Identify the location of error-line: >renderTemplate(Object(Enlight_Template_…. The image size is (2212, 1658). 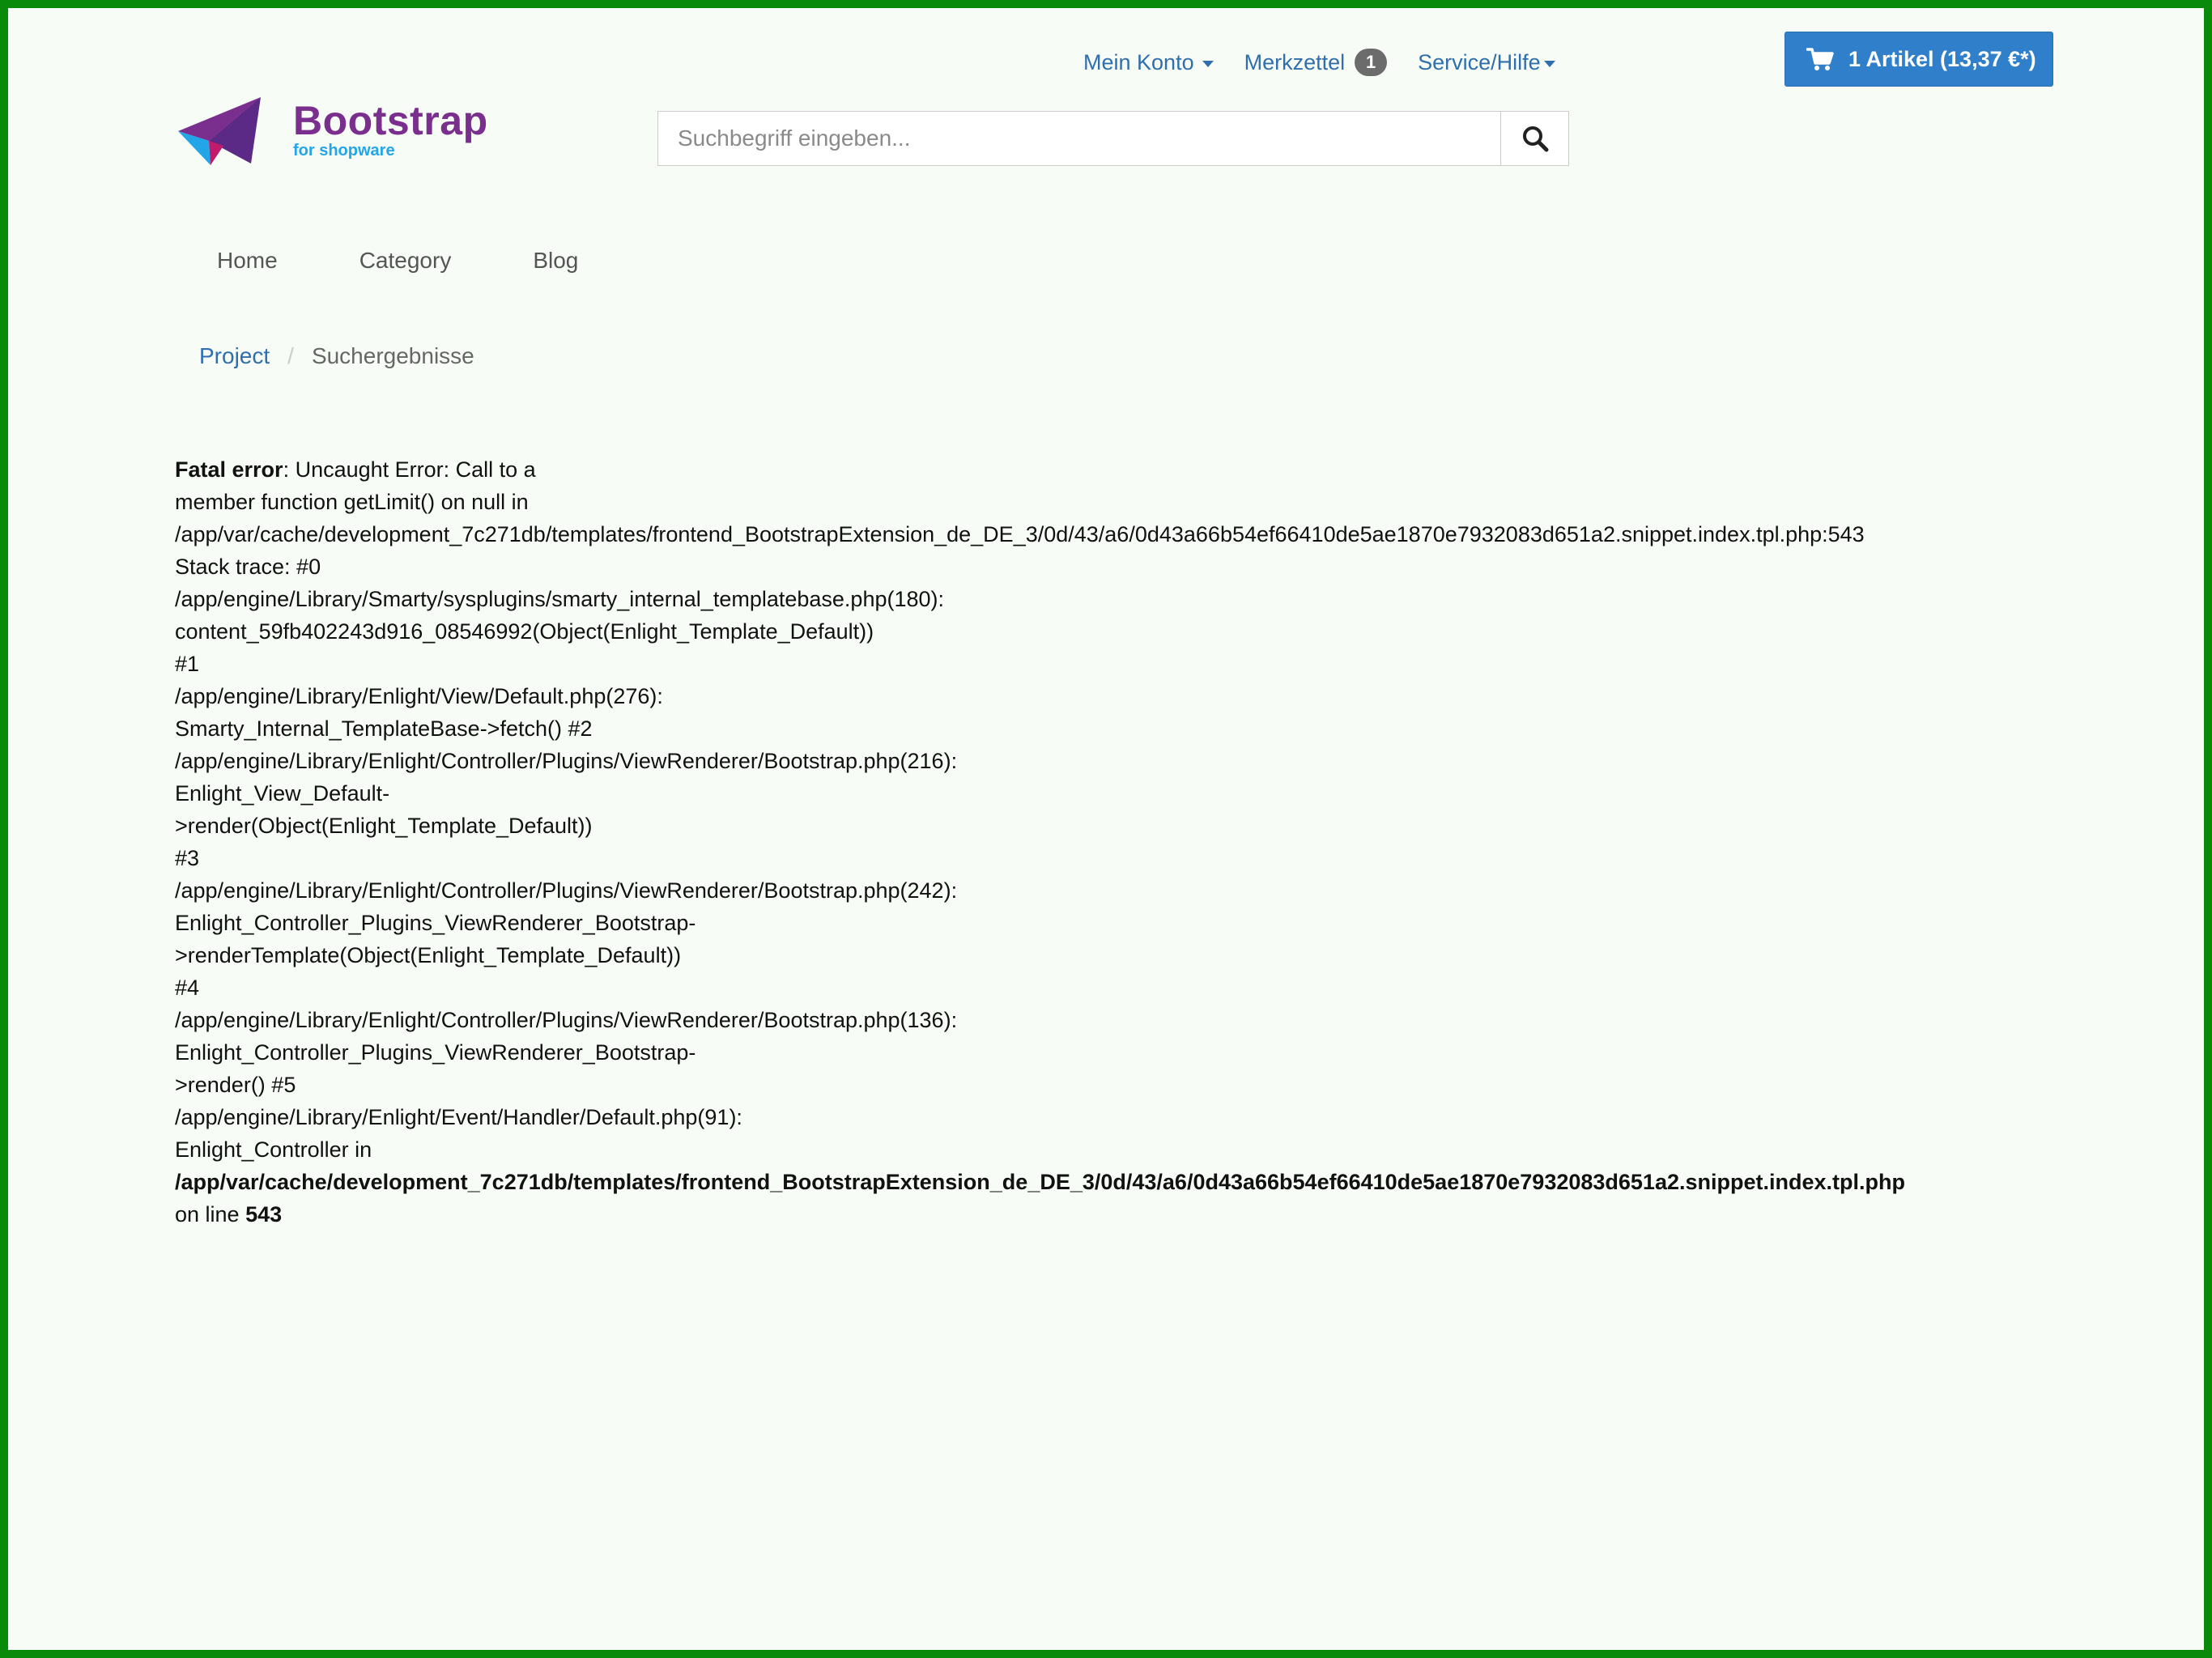
(429, 955).